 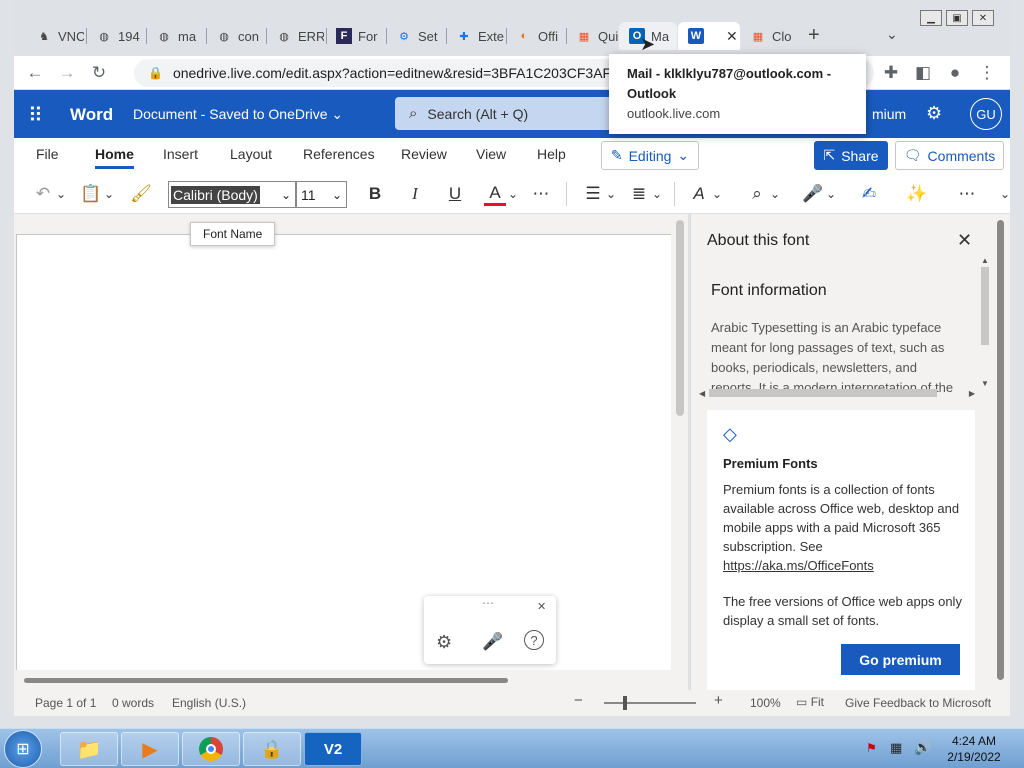 I want to click on browser-tab: ▦ Clo, so click(x=769, y=36).